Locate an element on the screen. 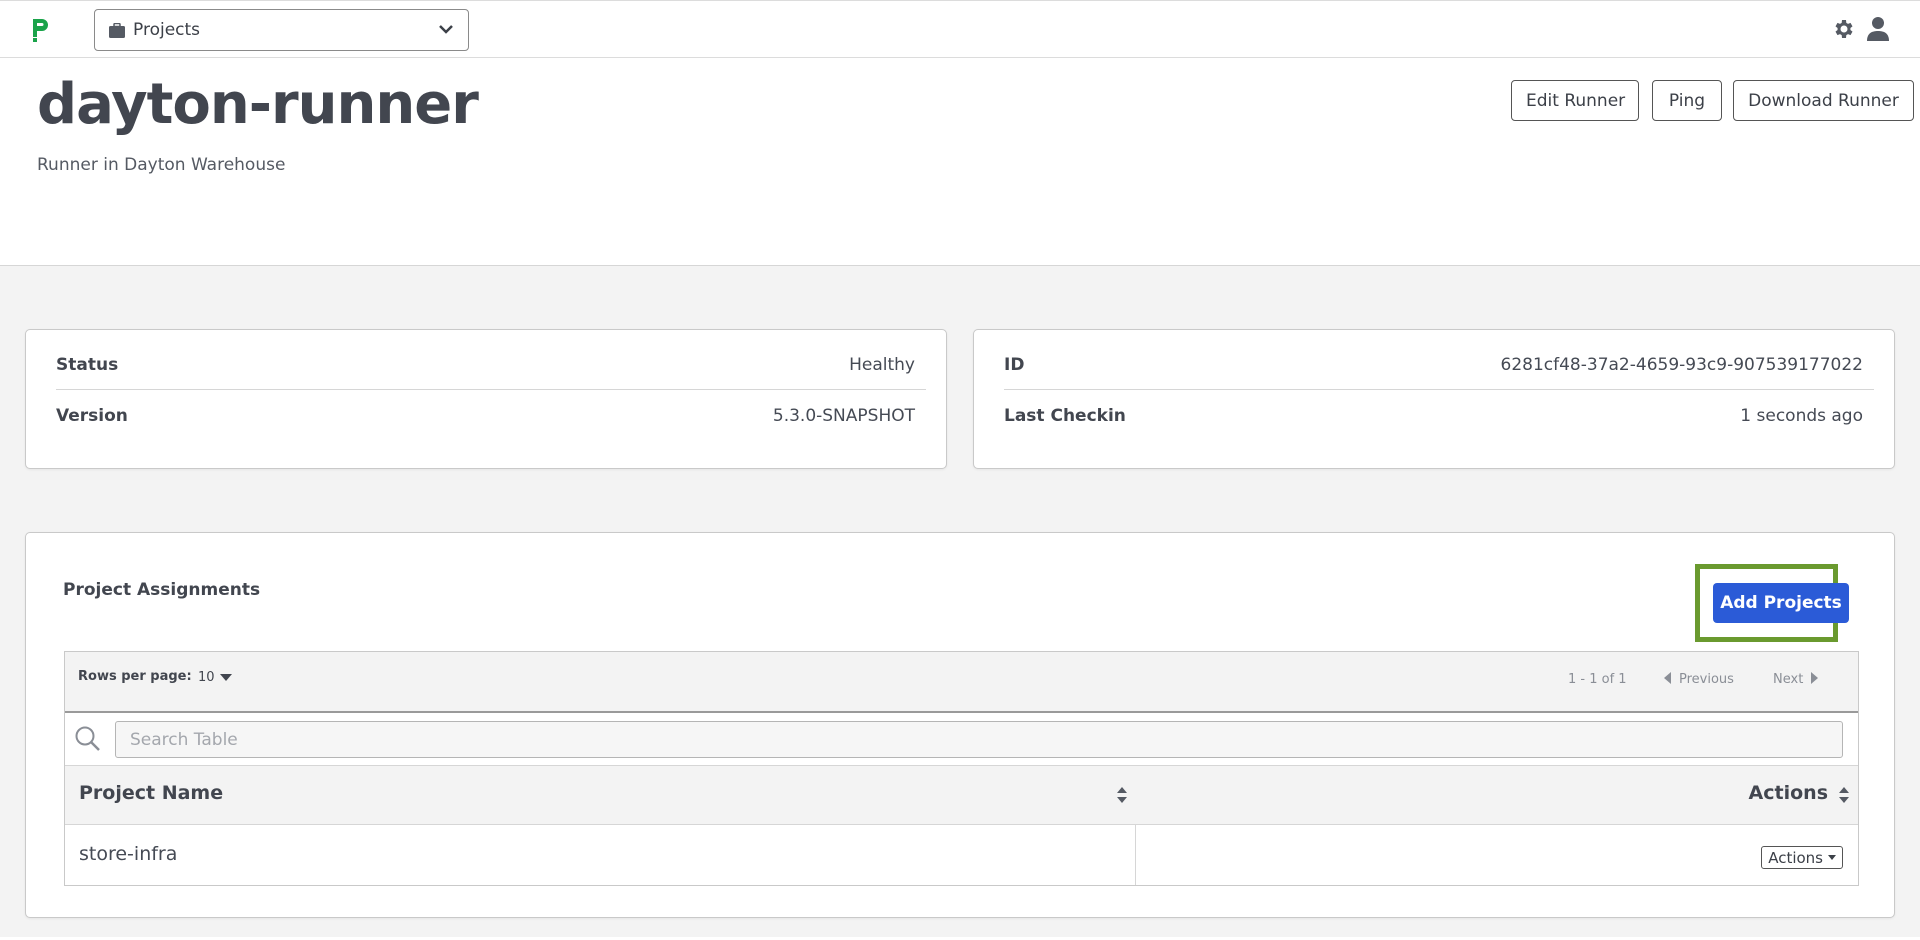 Image resolution: width=1920 pixels, height=940 pixels. next-page-button: Next is located at coordinates (1796, 679).